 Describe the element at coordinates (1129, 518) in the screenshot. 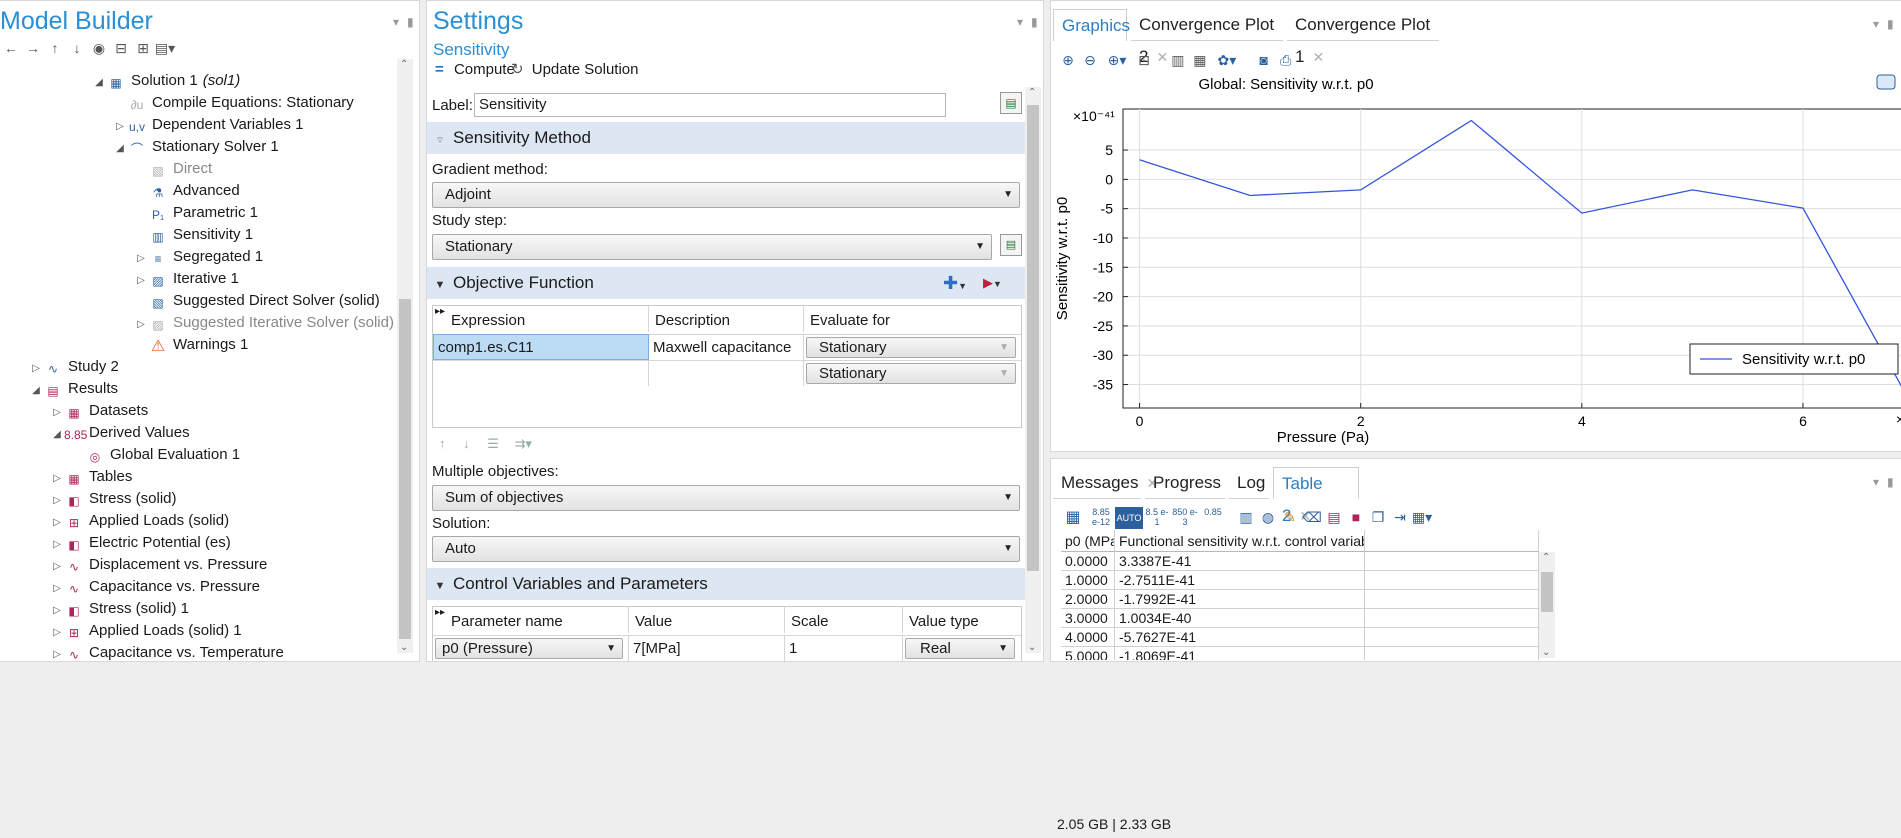

I see `auto-format-icon: AUTO` at that location.